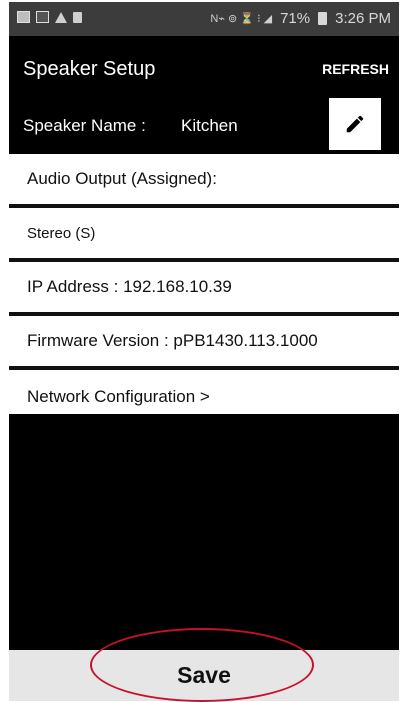 This screenshot has height=702, width=401. What do you see at coordinates (61, 233) in the screenshot?
I see `audio-output-value: Stereo (S)` at bounding box center [61, 233].